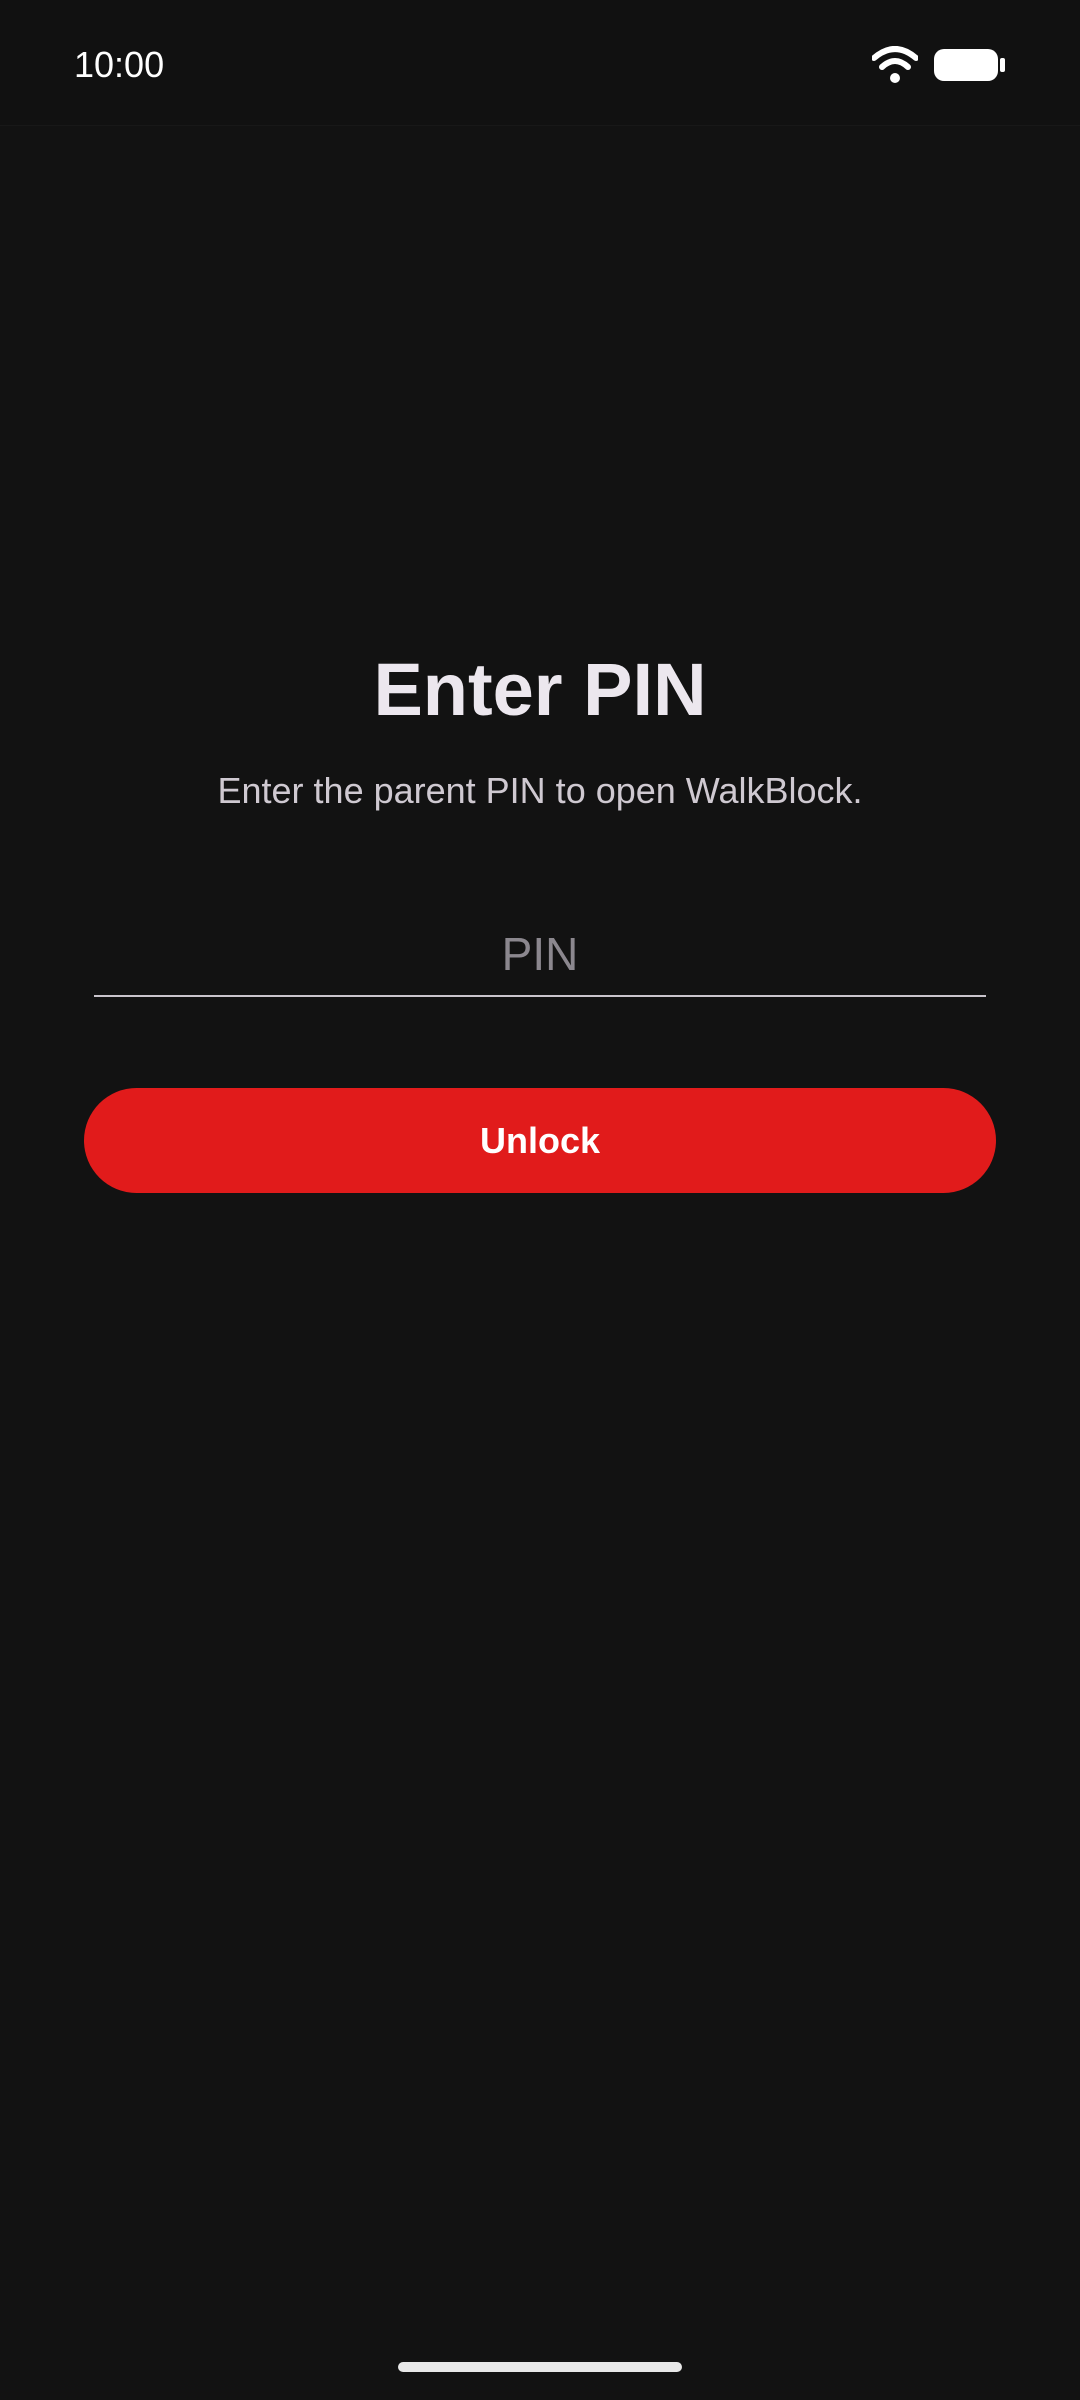  I want to click on wifi-icon, so click(895, 65).